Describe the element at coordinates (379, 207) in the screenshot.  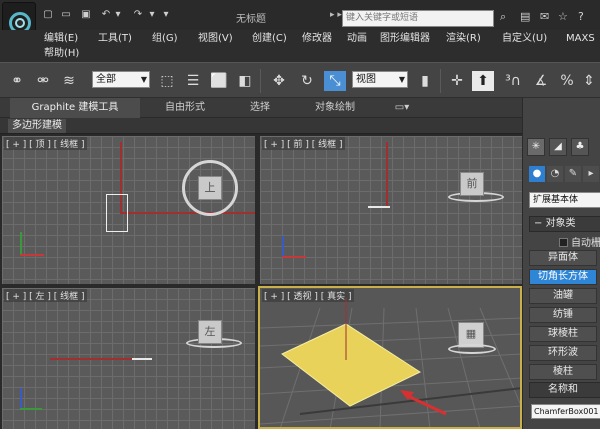
I see `chamfer-box-front-view` at that location.